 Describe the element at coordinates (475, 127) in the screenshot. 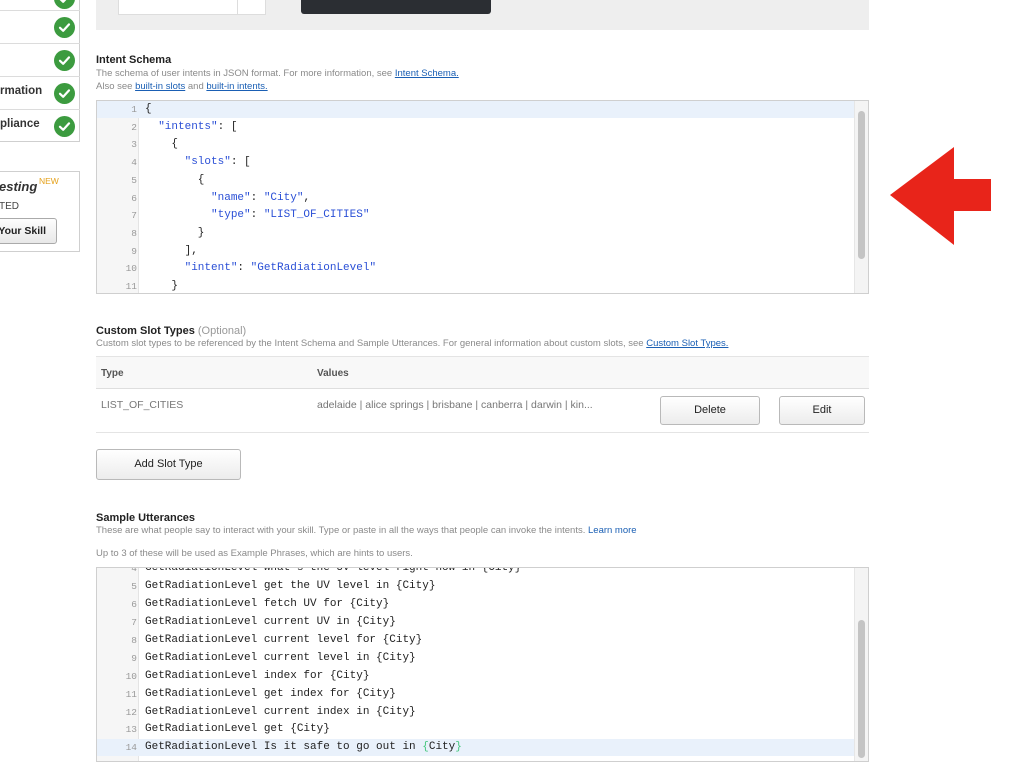

I see `code-line: 2 "intents": [` at that location.